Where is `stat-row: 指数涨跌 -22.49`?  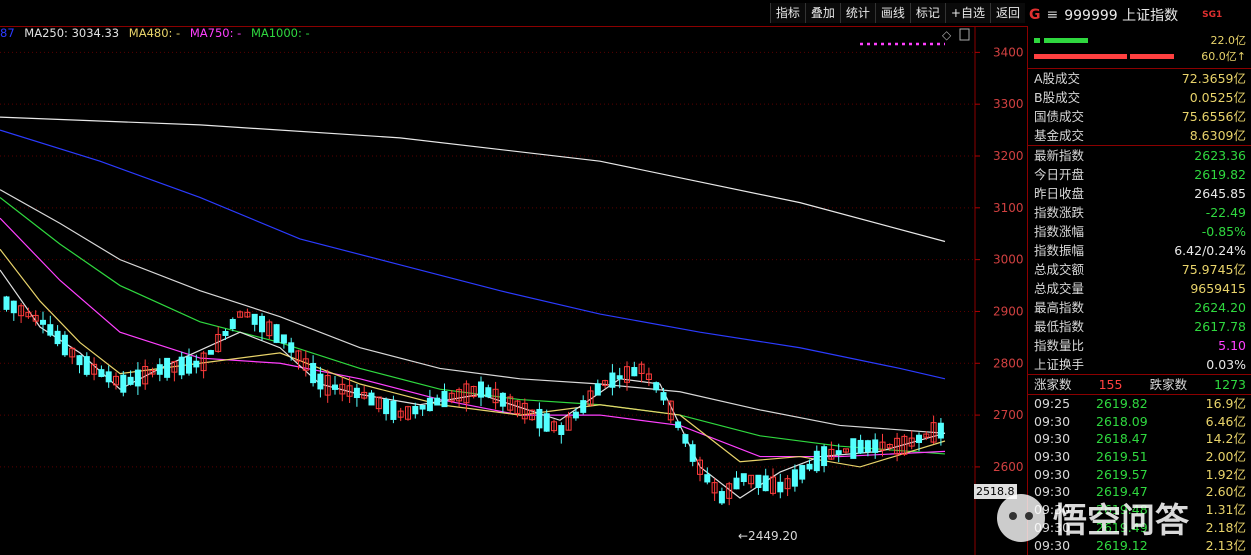
stat-row: 指数涨跌 -22.49 is located at coordinates (1139, 212).